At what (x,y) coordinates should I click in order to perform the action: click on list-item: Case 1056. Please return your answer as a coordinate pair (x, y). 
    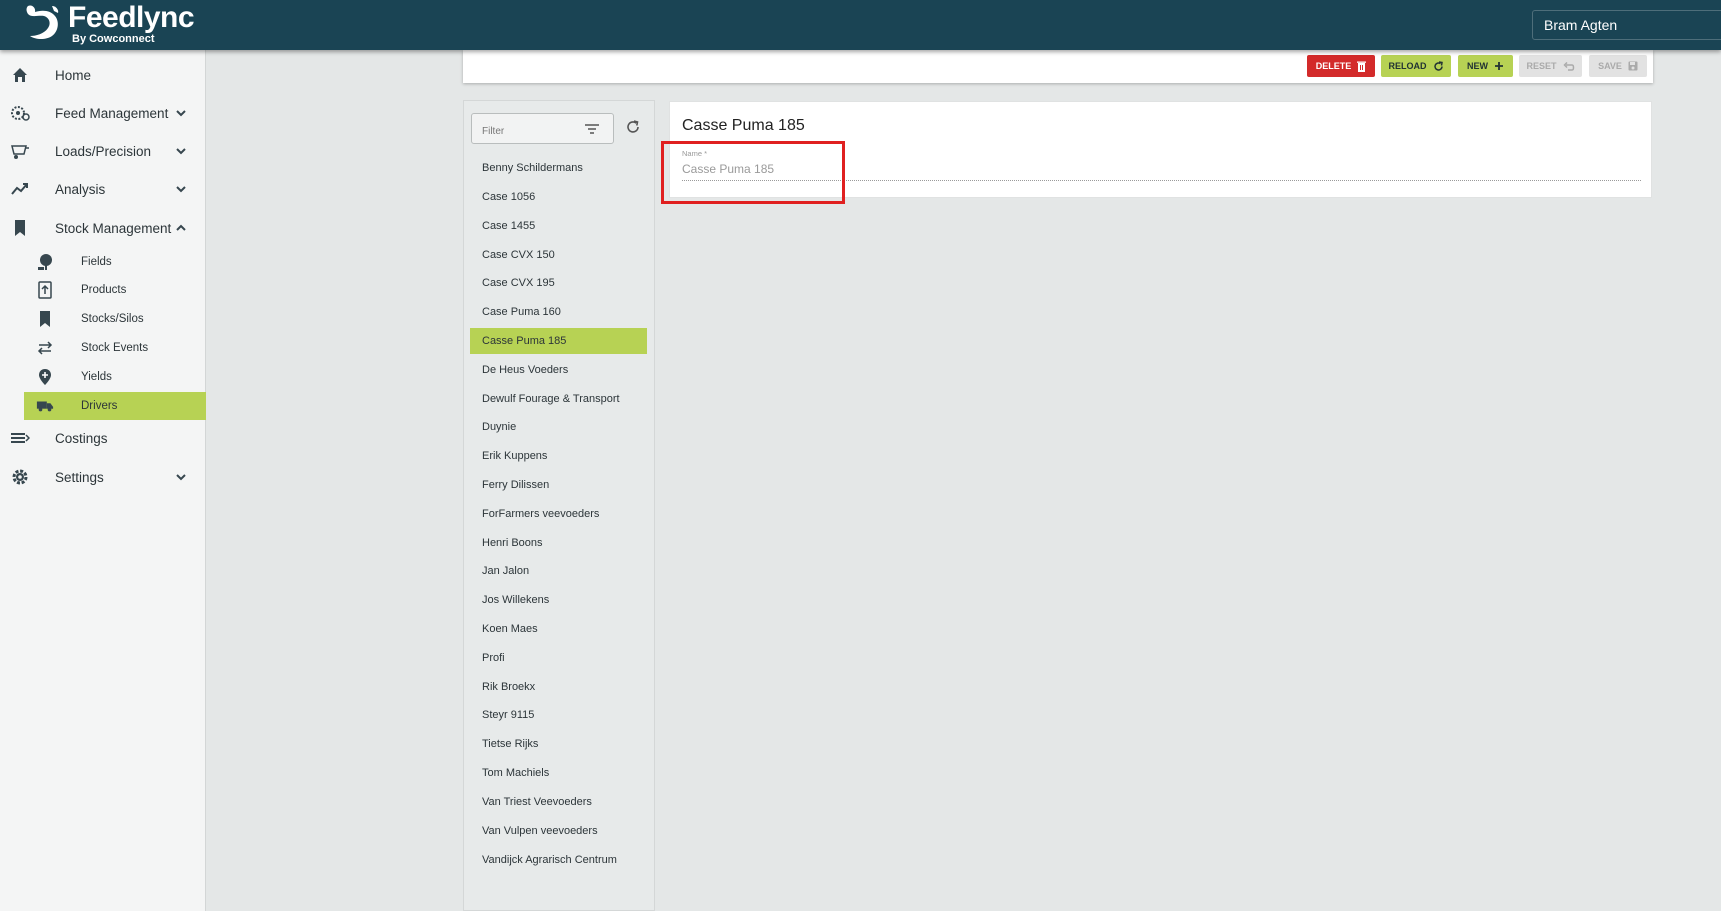
    Looking at the image, I should click on (558, 197).